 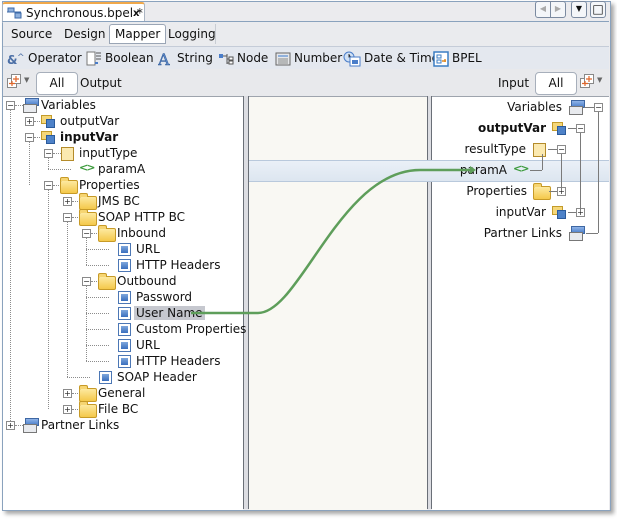 I want to click on mapping-link-layer, so click(x=333, y=240).